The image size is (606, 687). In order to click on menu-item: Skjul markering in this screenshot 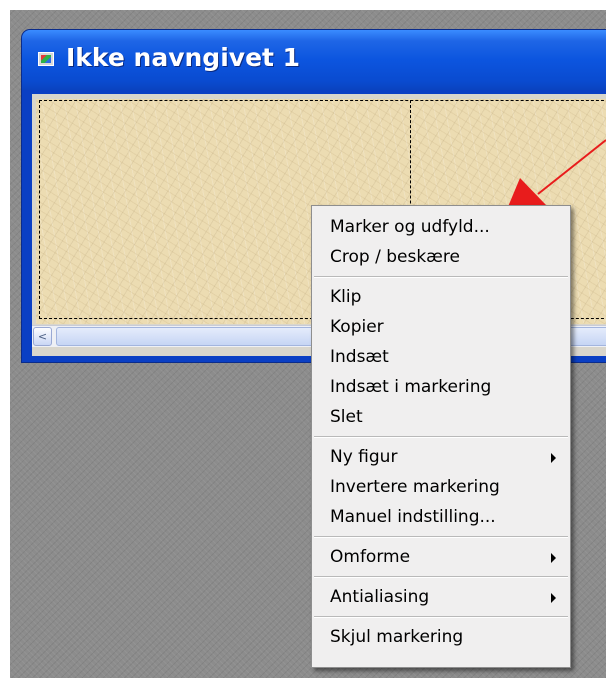, I will do `click(441, 637)`.